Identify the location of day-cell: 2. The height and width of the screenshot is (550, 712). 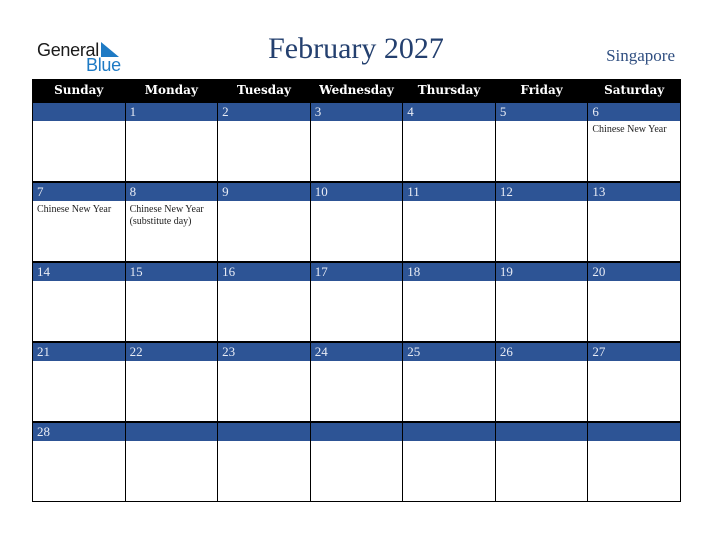
(264, 141).